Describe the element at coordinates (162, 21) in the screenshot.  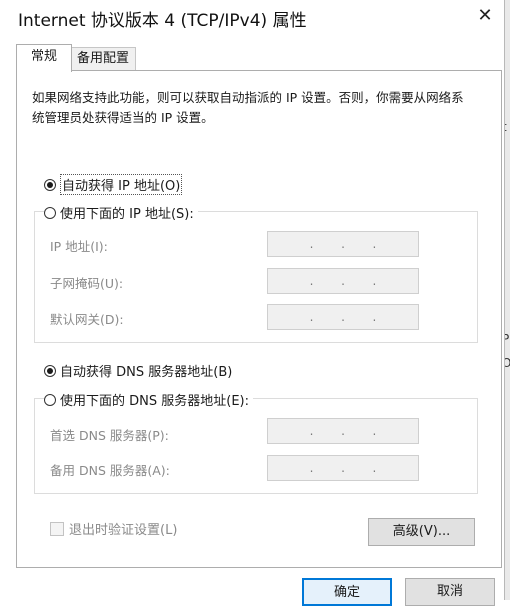
I see `dialog-title: Internet 协议版本 4 (TCP/IPv4) 属性` at that location.